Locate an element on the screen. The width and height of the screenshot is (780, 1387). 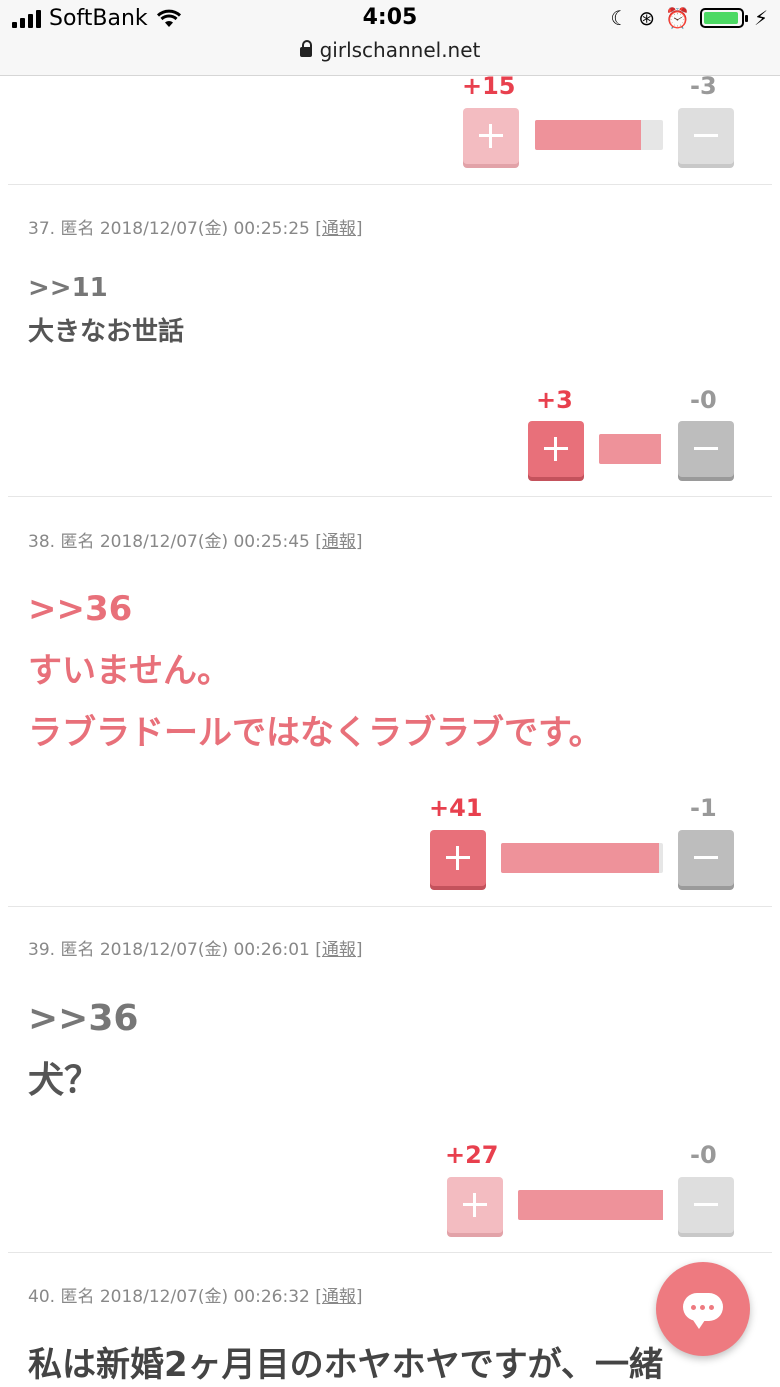
plus-count: +41 is located at coordinates (456, 808).